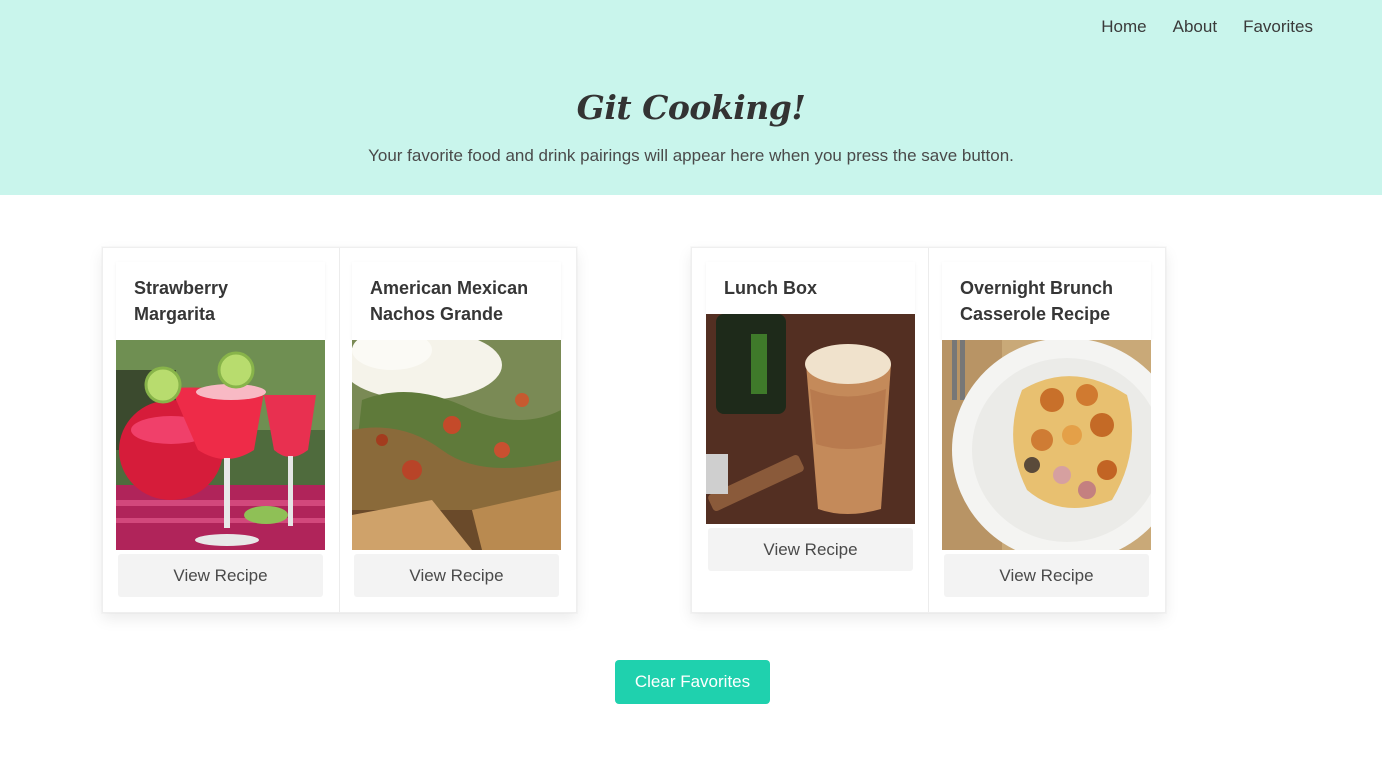 The image size is (1382, 781). I want to click on drink-card: Lunch Box View Recipe, so click(810, 416).